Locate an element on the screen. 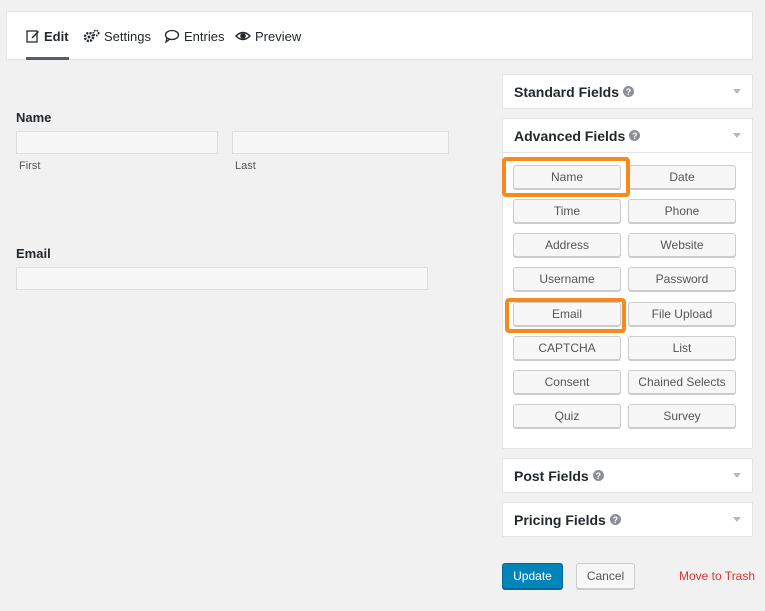  add-survey-field-button: Survey is located at coordinates (682, 416).